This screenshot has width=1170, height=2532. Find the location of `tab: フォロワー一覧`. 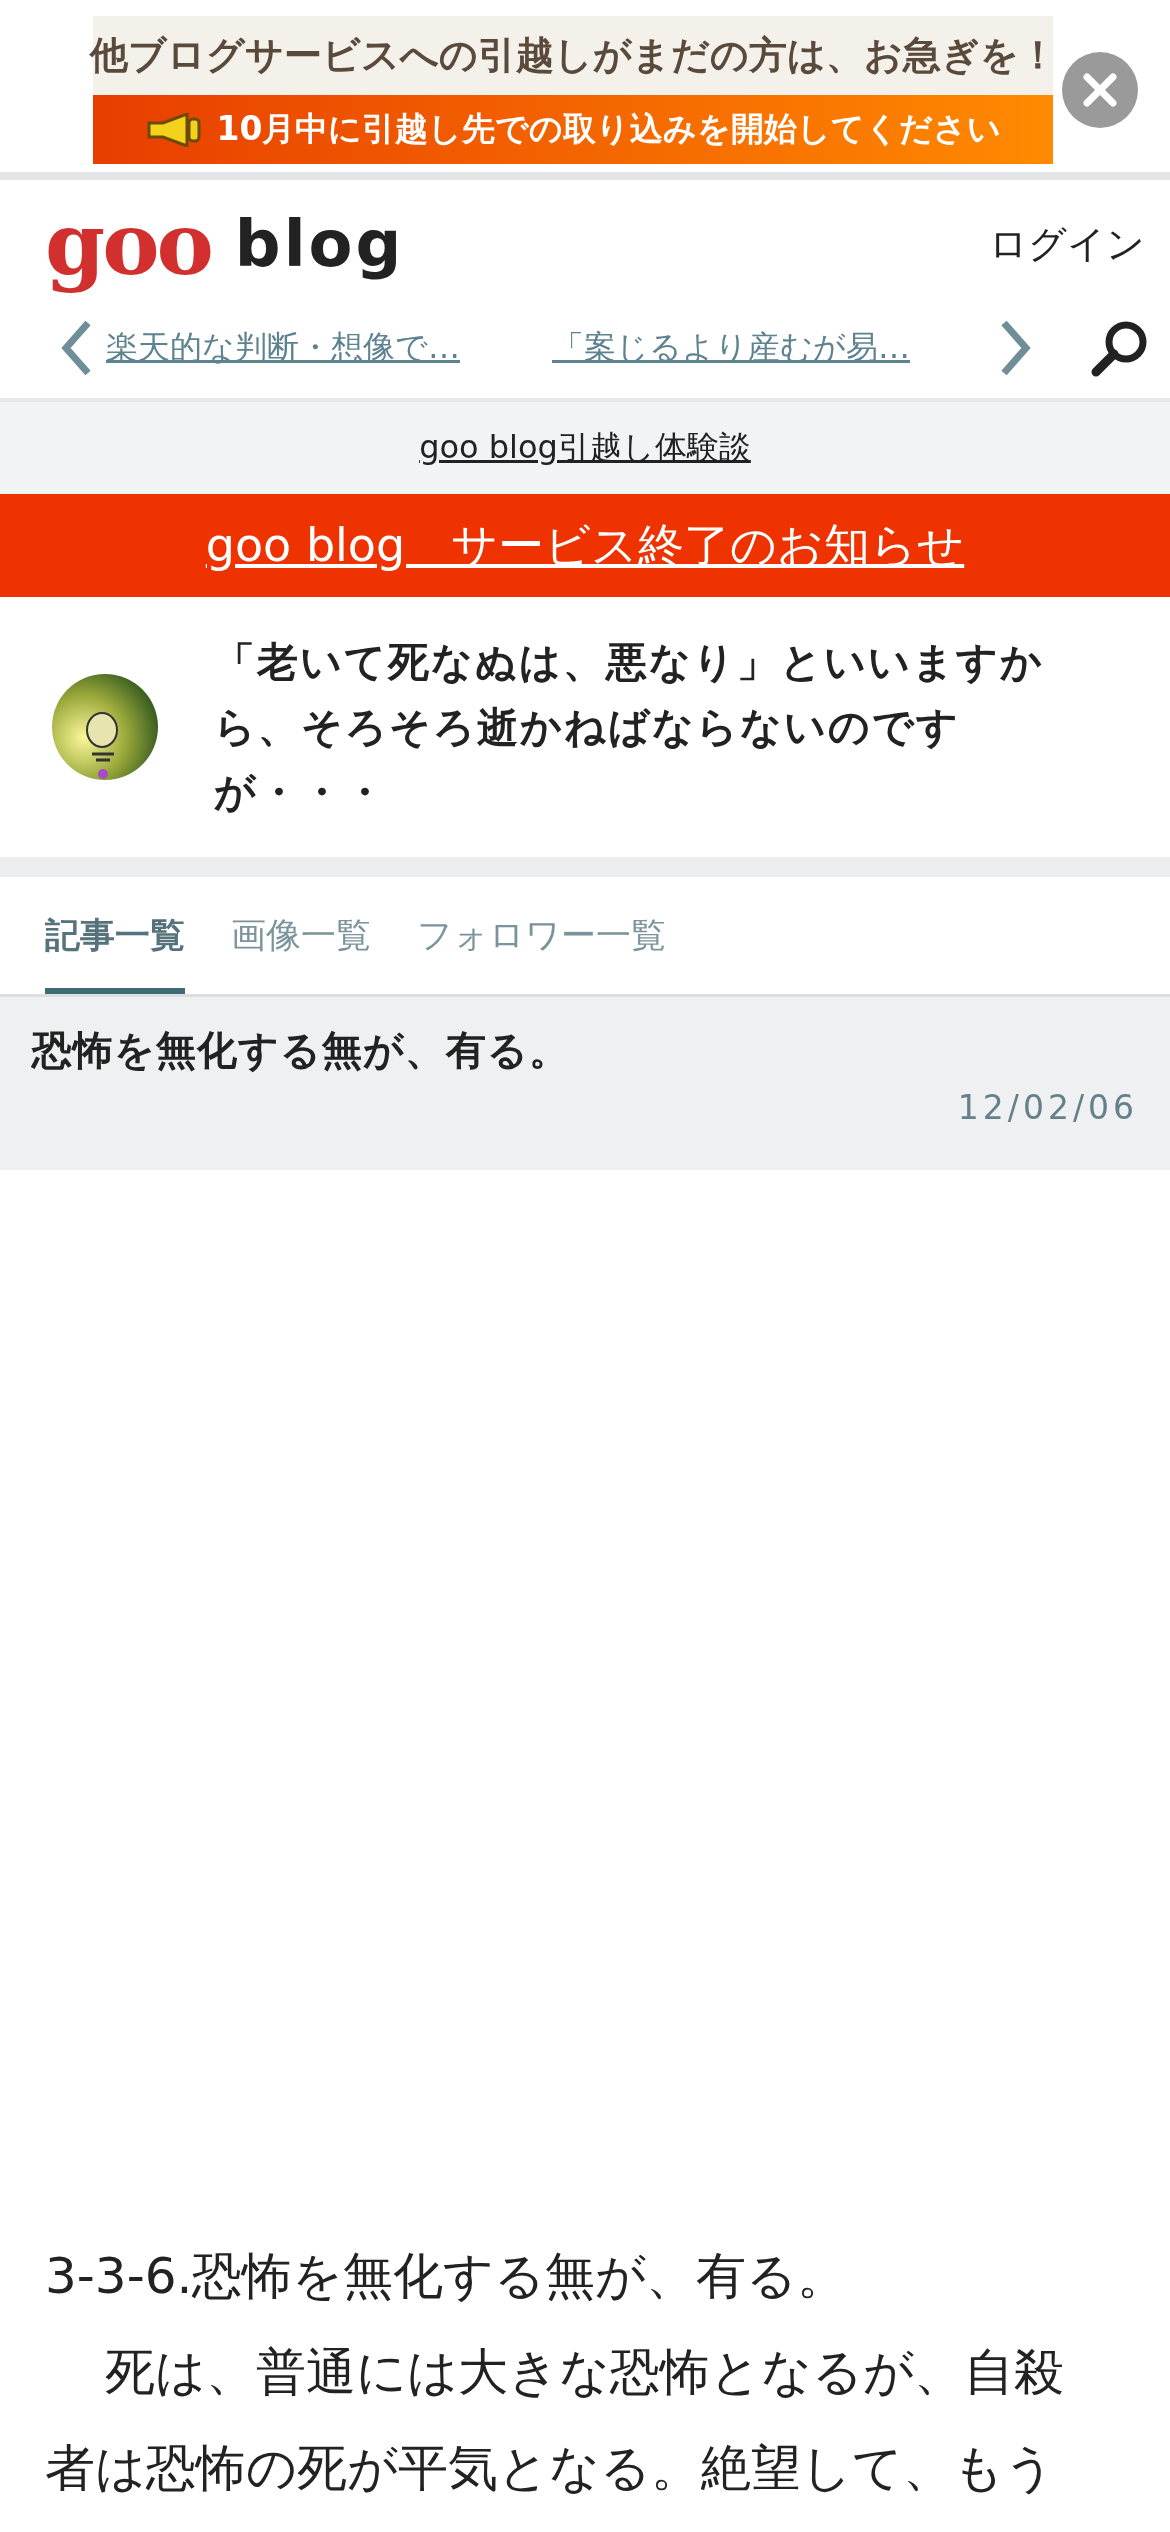

tab: フォロワー一覧 is located at coordinates (541, 935).